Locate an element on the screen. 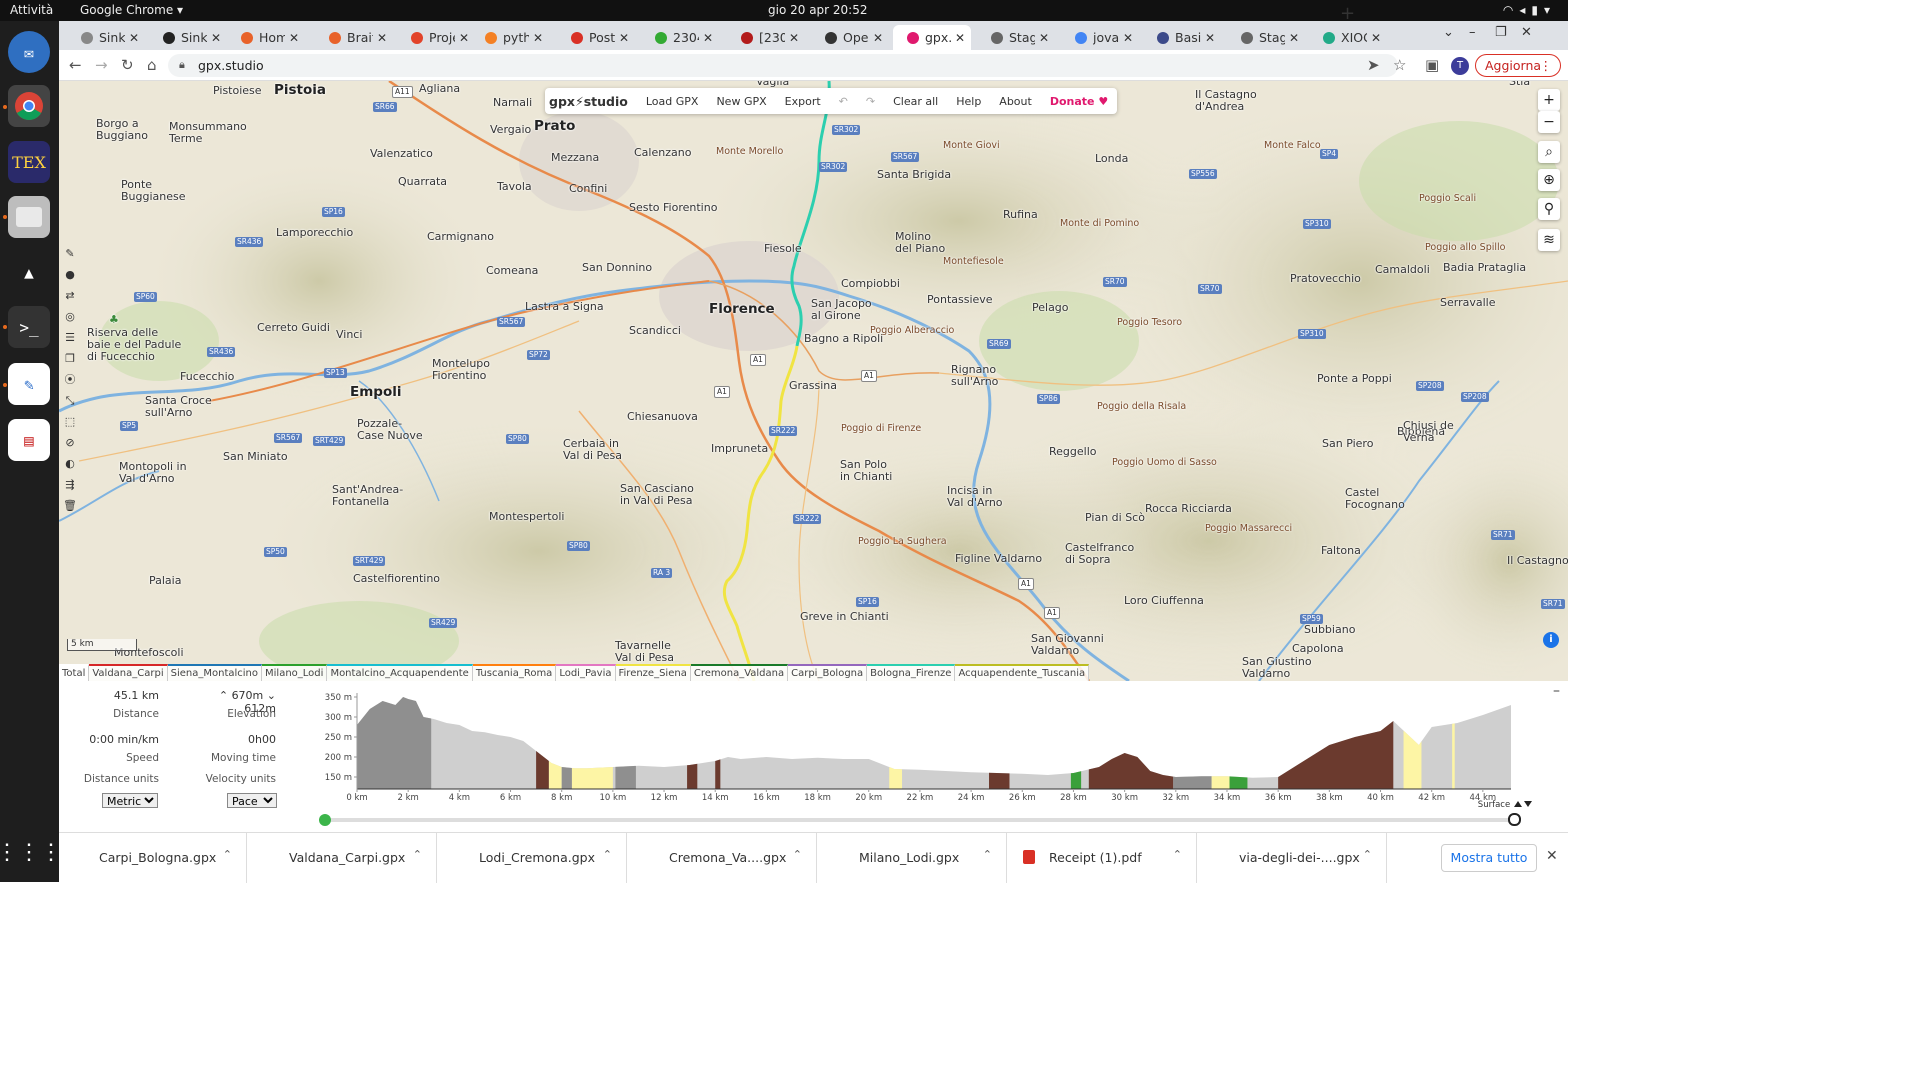 Image resolution: width=1920 pixels, height=1080 pixels. zoom-in-button: + is located at coordinates (1549, 100).